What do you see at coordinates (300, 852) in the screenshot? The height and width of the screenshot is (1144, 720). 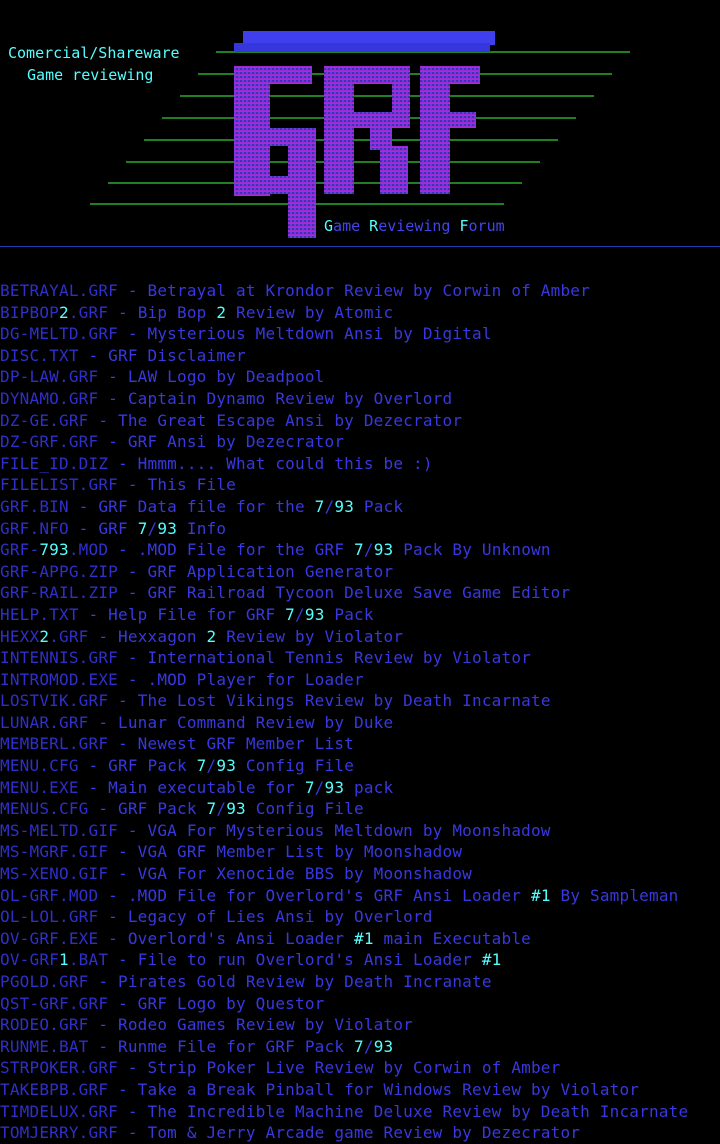 I see `file-description: VGA GRF Member List by Moonshadow` at bounding box center [300, 852].